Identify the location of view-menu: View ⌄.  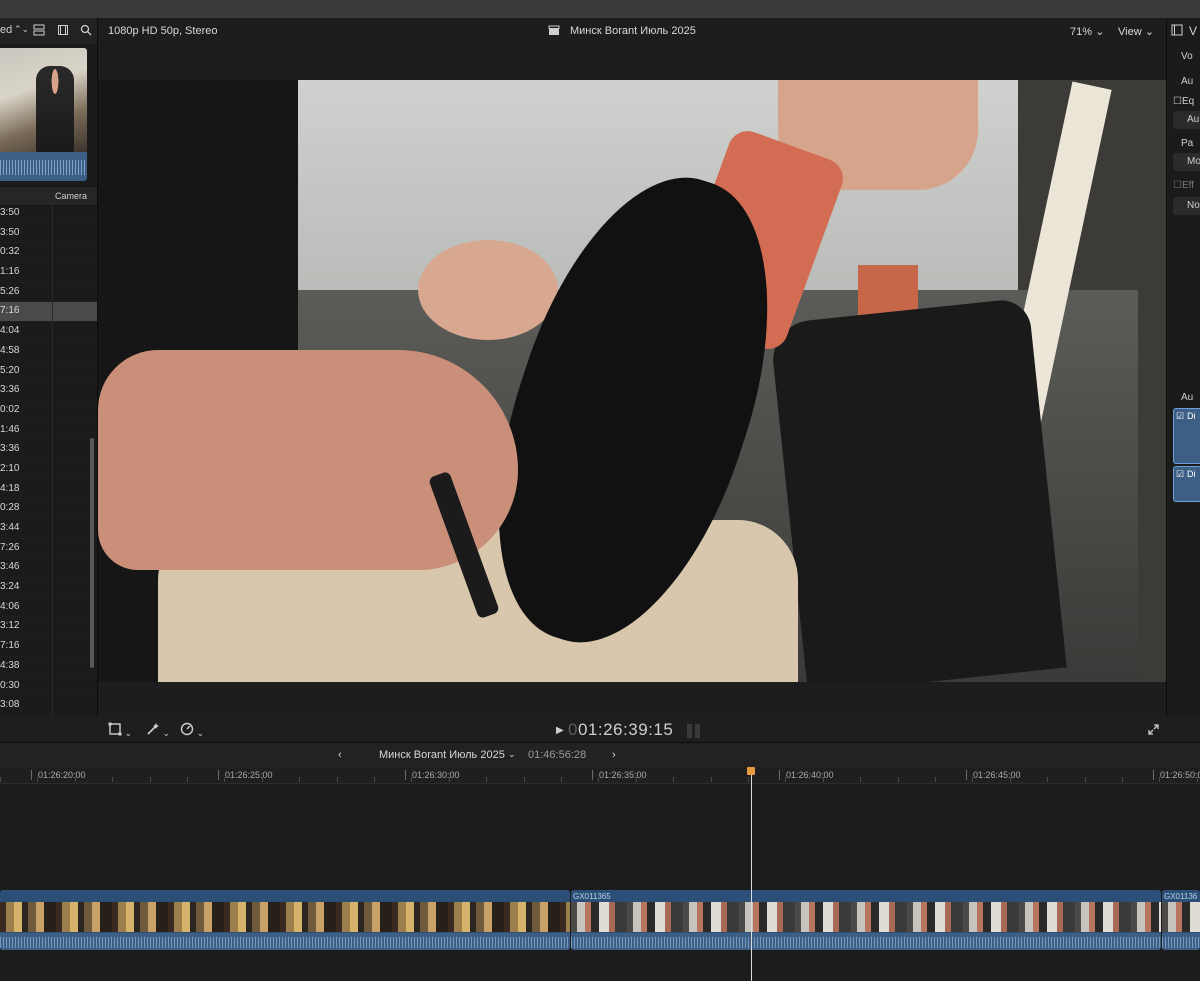
(1136, 31).